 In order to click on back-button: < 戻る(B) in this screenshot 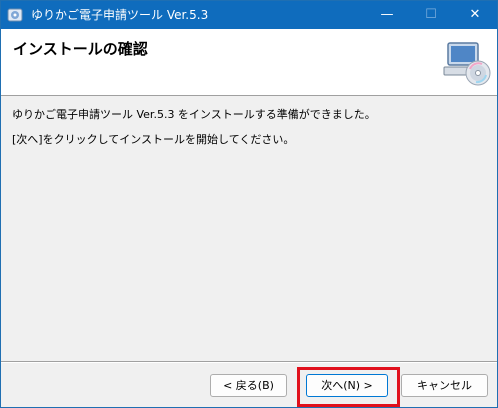, I will do `click(248, 385)`.